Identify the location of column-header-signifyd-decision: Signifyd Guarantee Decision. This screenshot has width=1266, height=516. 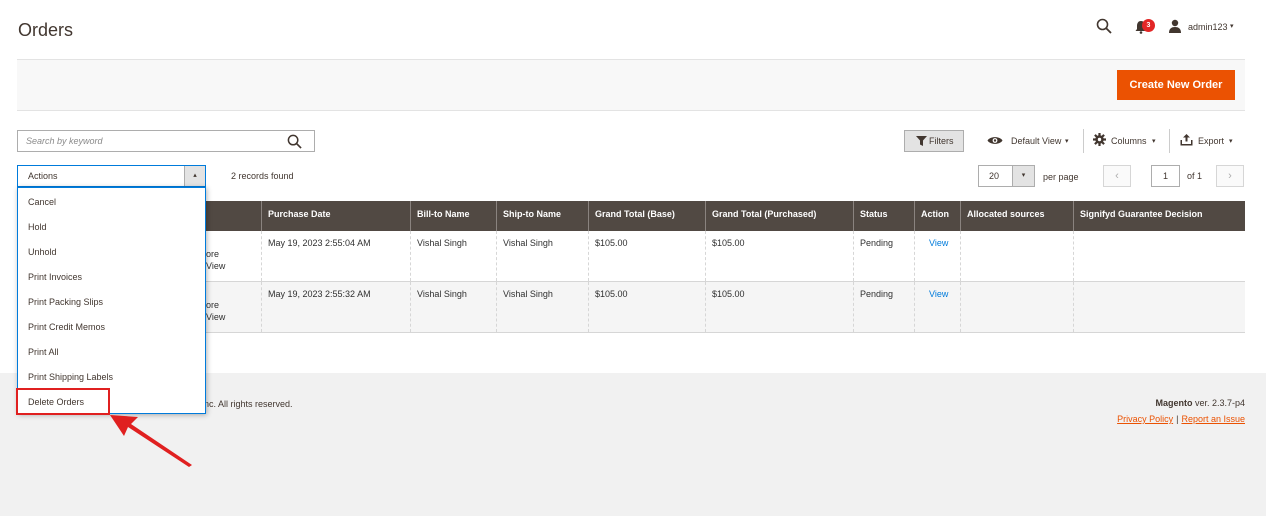
(1159, 216).